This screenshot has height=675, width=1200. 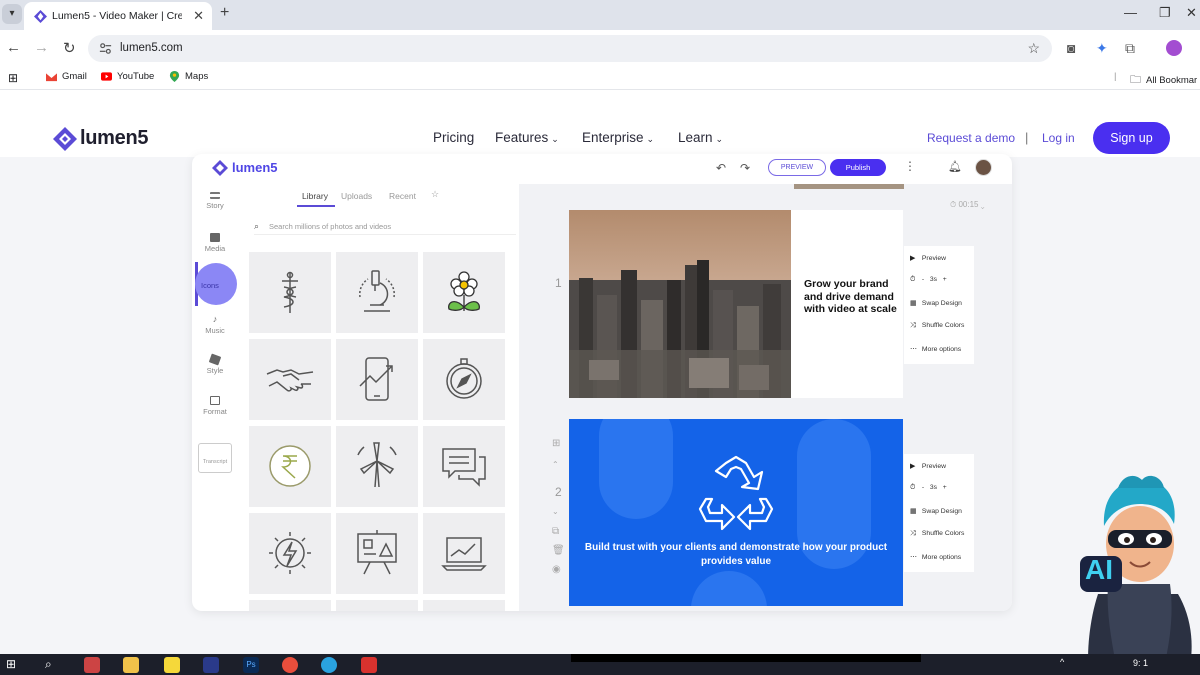 I want to click on nav-features: Features ⌄, so click(x=527, y=137).